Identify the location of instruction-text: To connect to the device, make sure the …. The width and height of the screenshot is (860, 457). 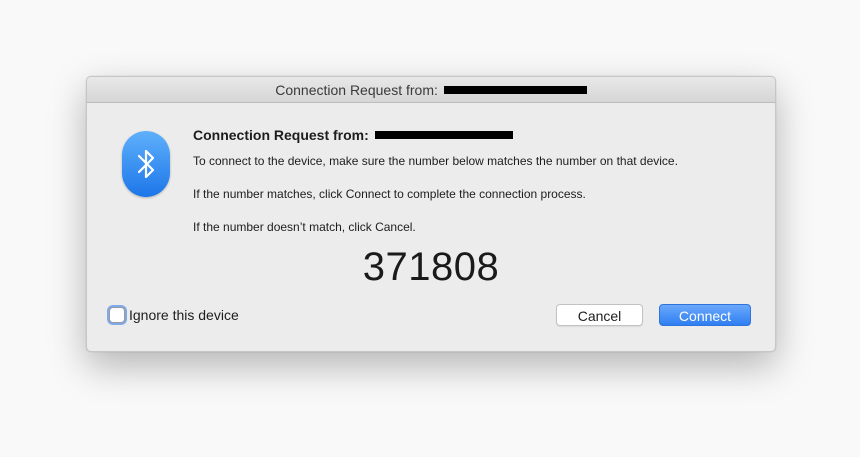
(435, 161).